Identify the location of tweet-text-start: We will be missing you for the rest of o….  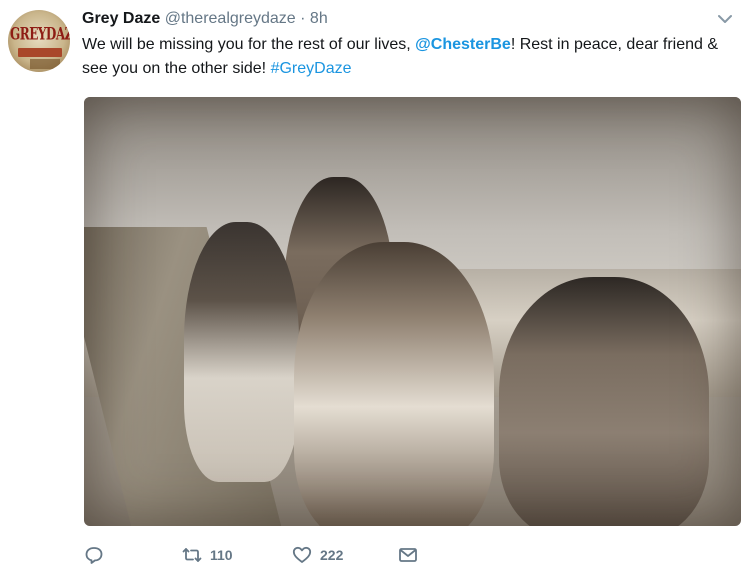
(249, 44).